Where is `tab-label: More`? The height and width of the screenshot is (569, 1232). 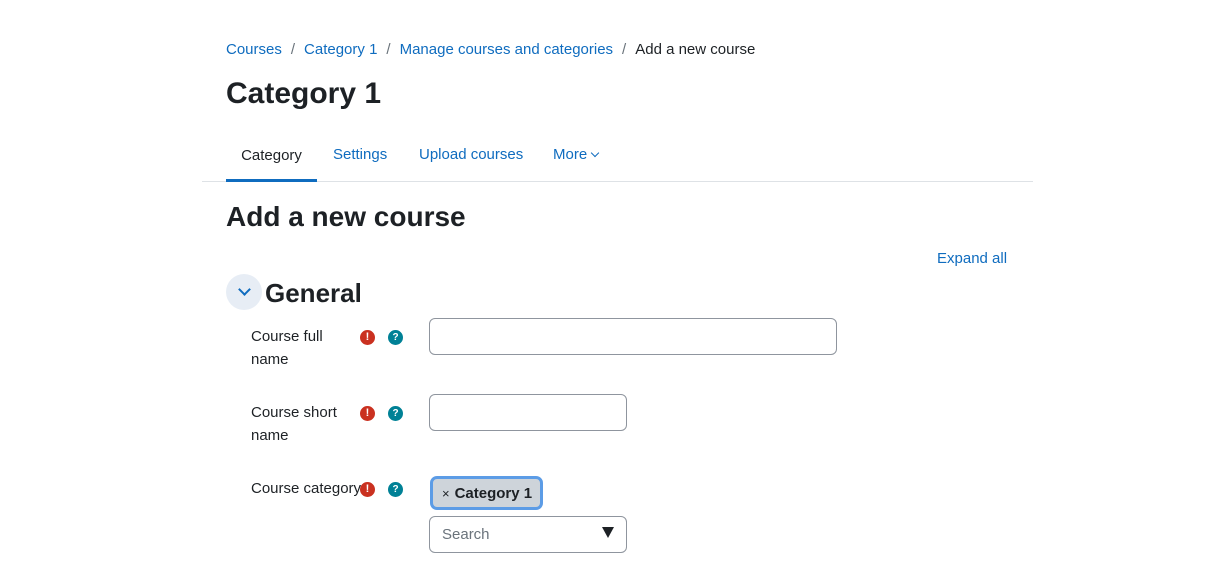
tab-label: More is located at coordinates (570, 154).